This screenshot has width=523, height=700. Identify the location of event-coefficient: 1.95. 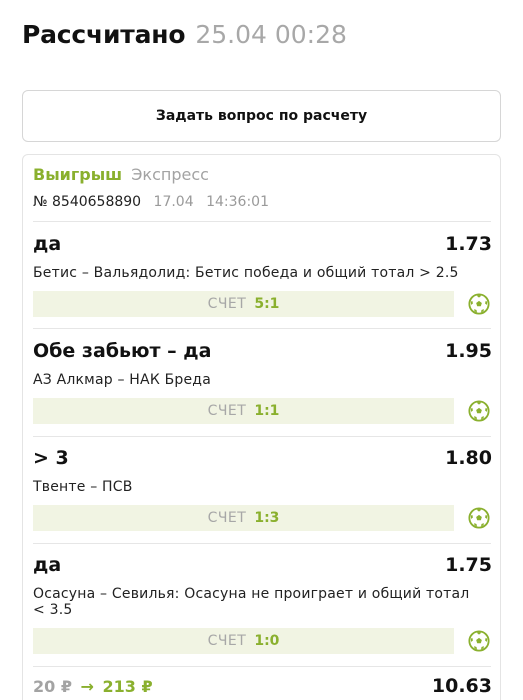
(468, 351).